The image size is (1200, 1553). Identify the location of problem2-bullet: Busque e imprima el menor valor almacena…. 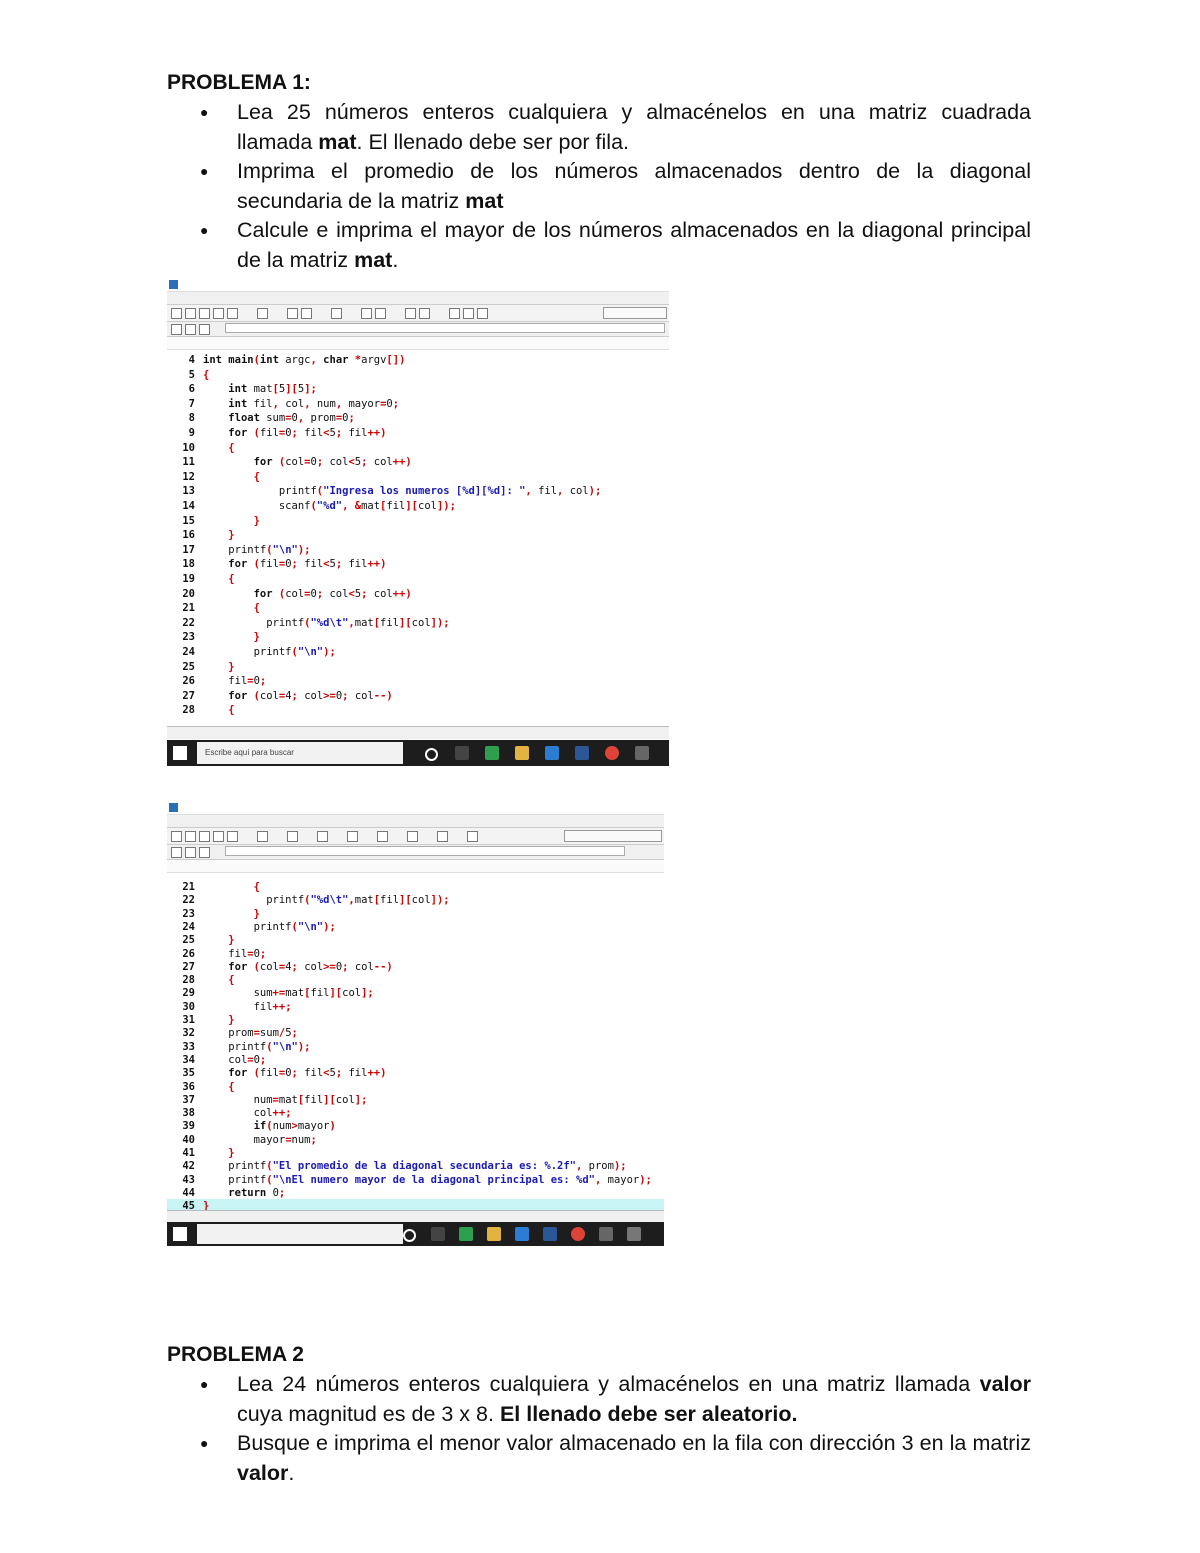
(599, 1458).